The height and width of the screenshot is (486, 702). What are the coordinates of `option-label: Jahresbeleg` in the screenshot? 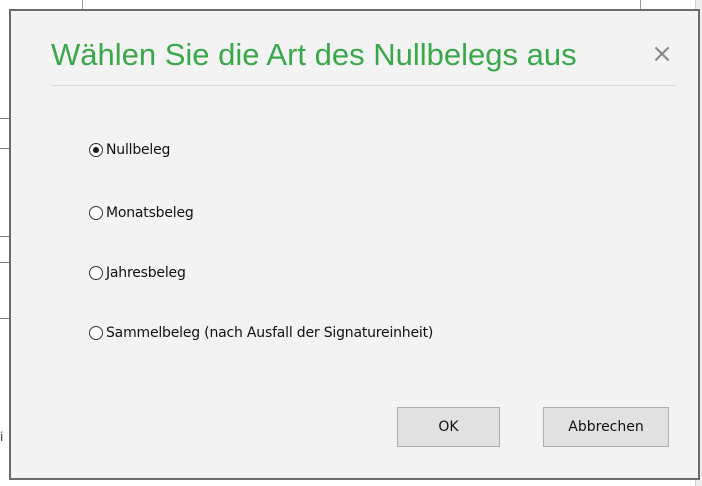 It's located at (146, 273).